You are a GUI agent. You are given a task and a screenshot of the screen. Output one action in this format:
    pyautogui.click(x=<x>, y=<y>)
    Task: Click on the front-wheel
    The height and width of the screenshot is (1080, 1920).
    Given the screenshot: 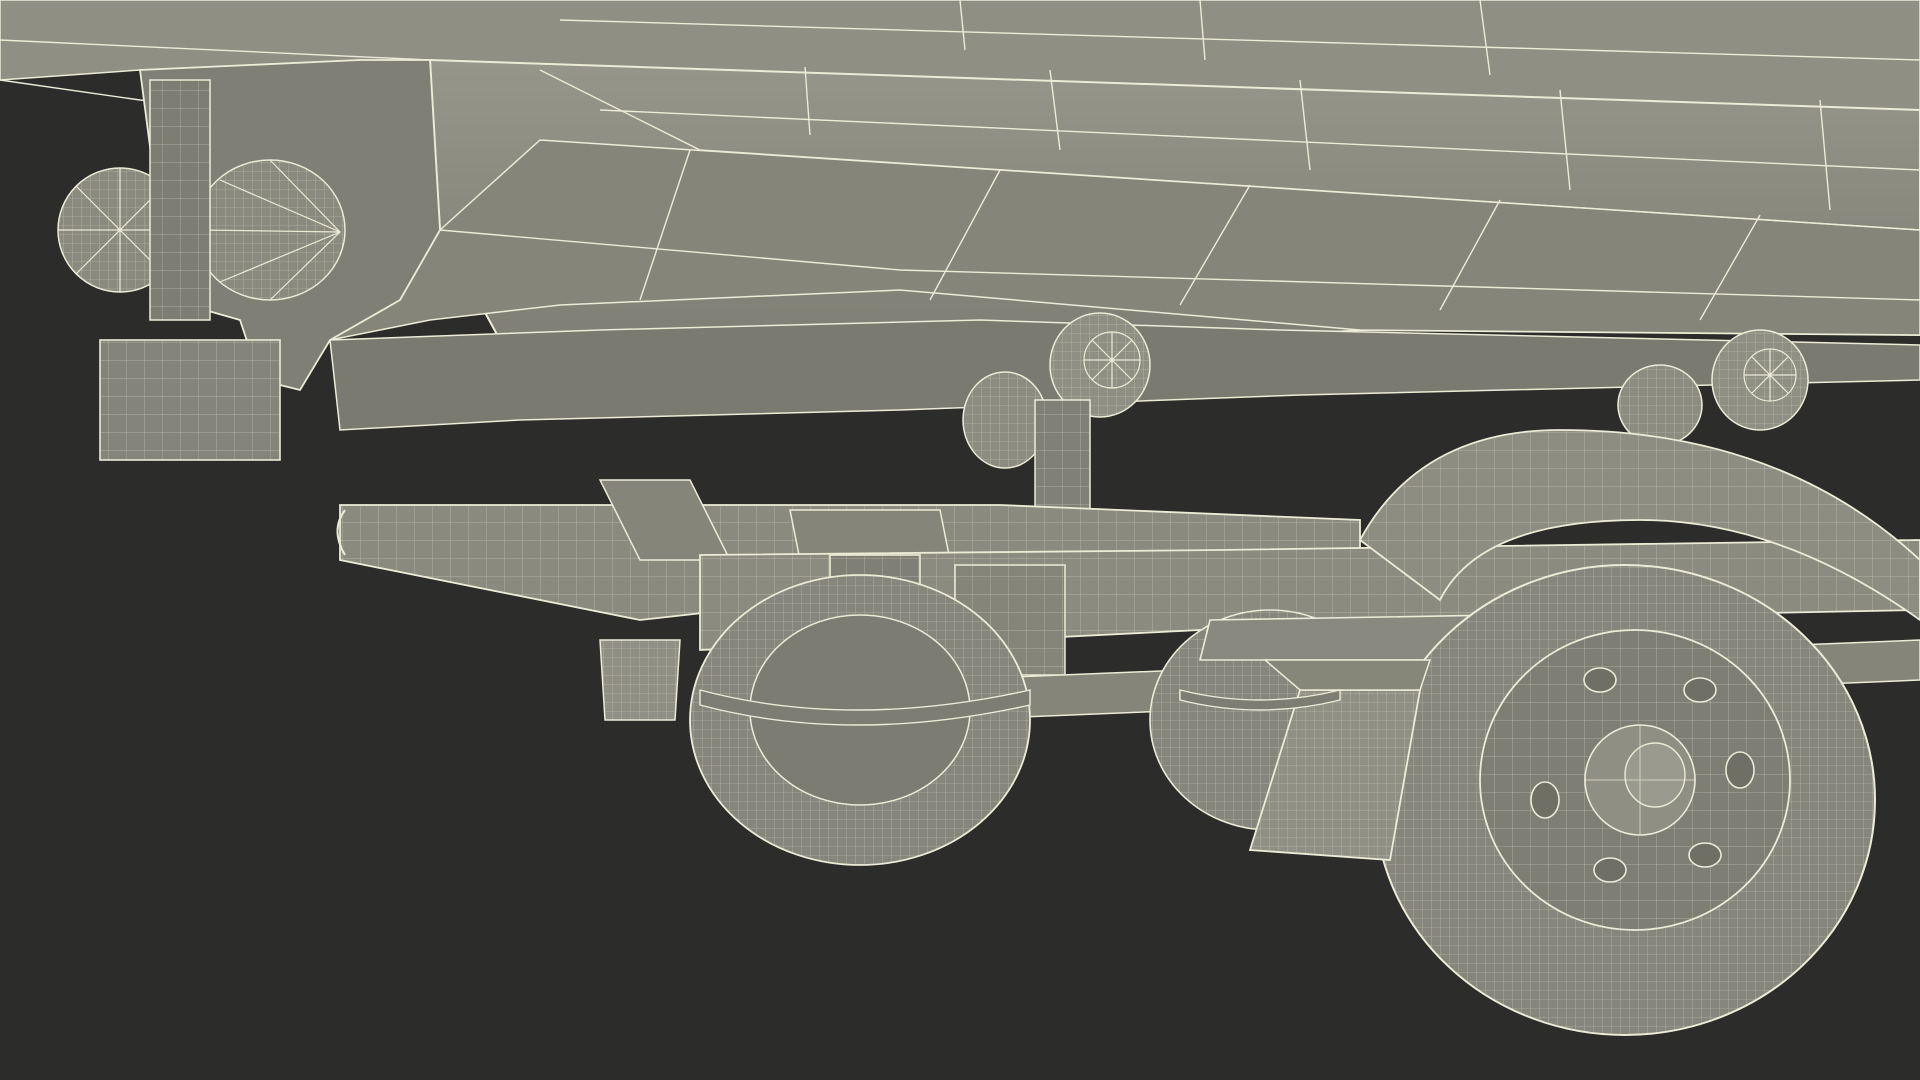 What is the action you would take?
    pyautogui.click(x=1625, y=800)
    